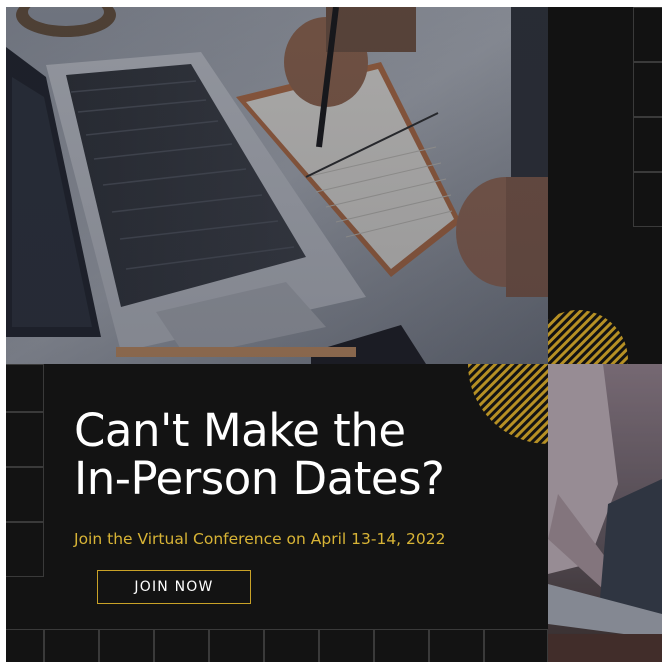 This screenshot has width=662, height=668. I want to click on grid-pattern-right, so click(605, 185).